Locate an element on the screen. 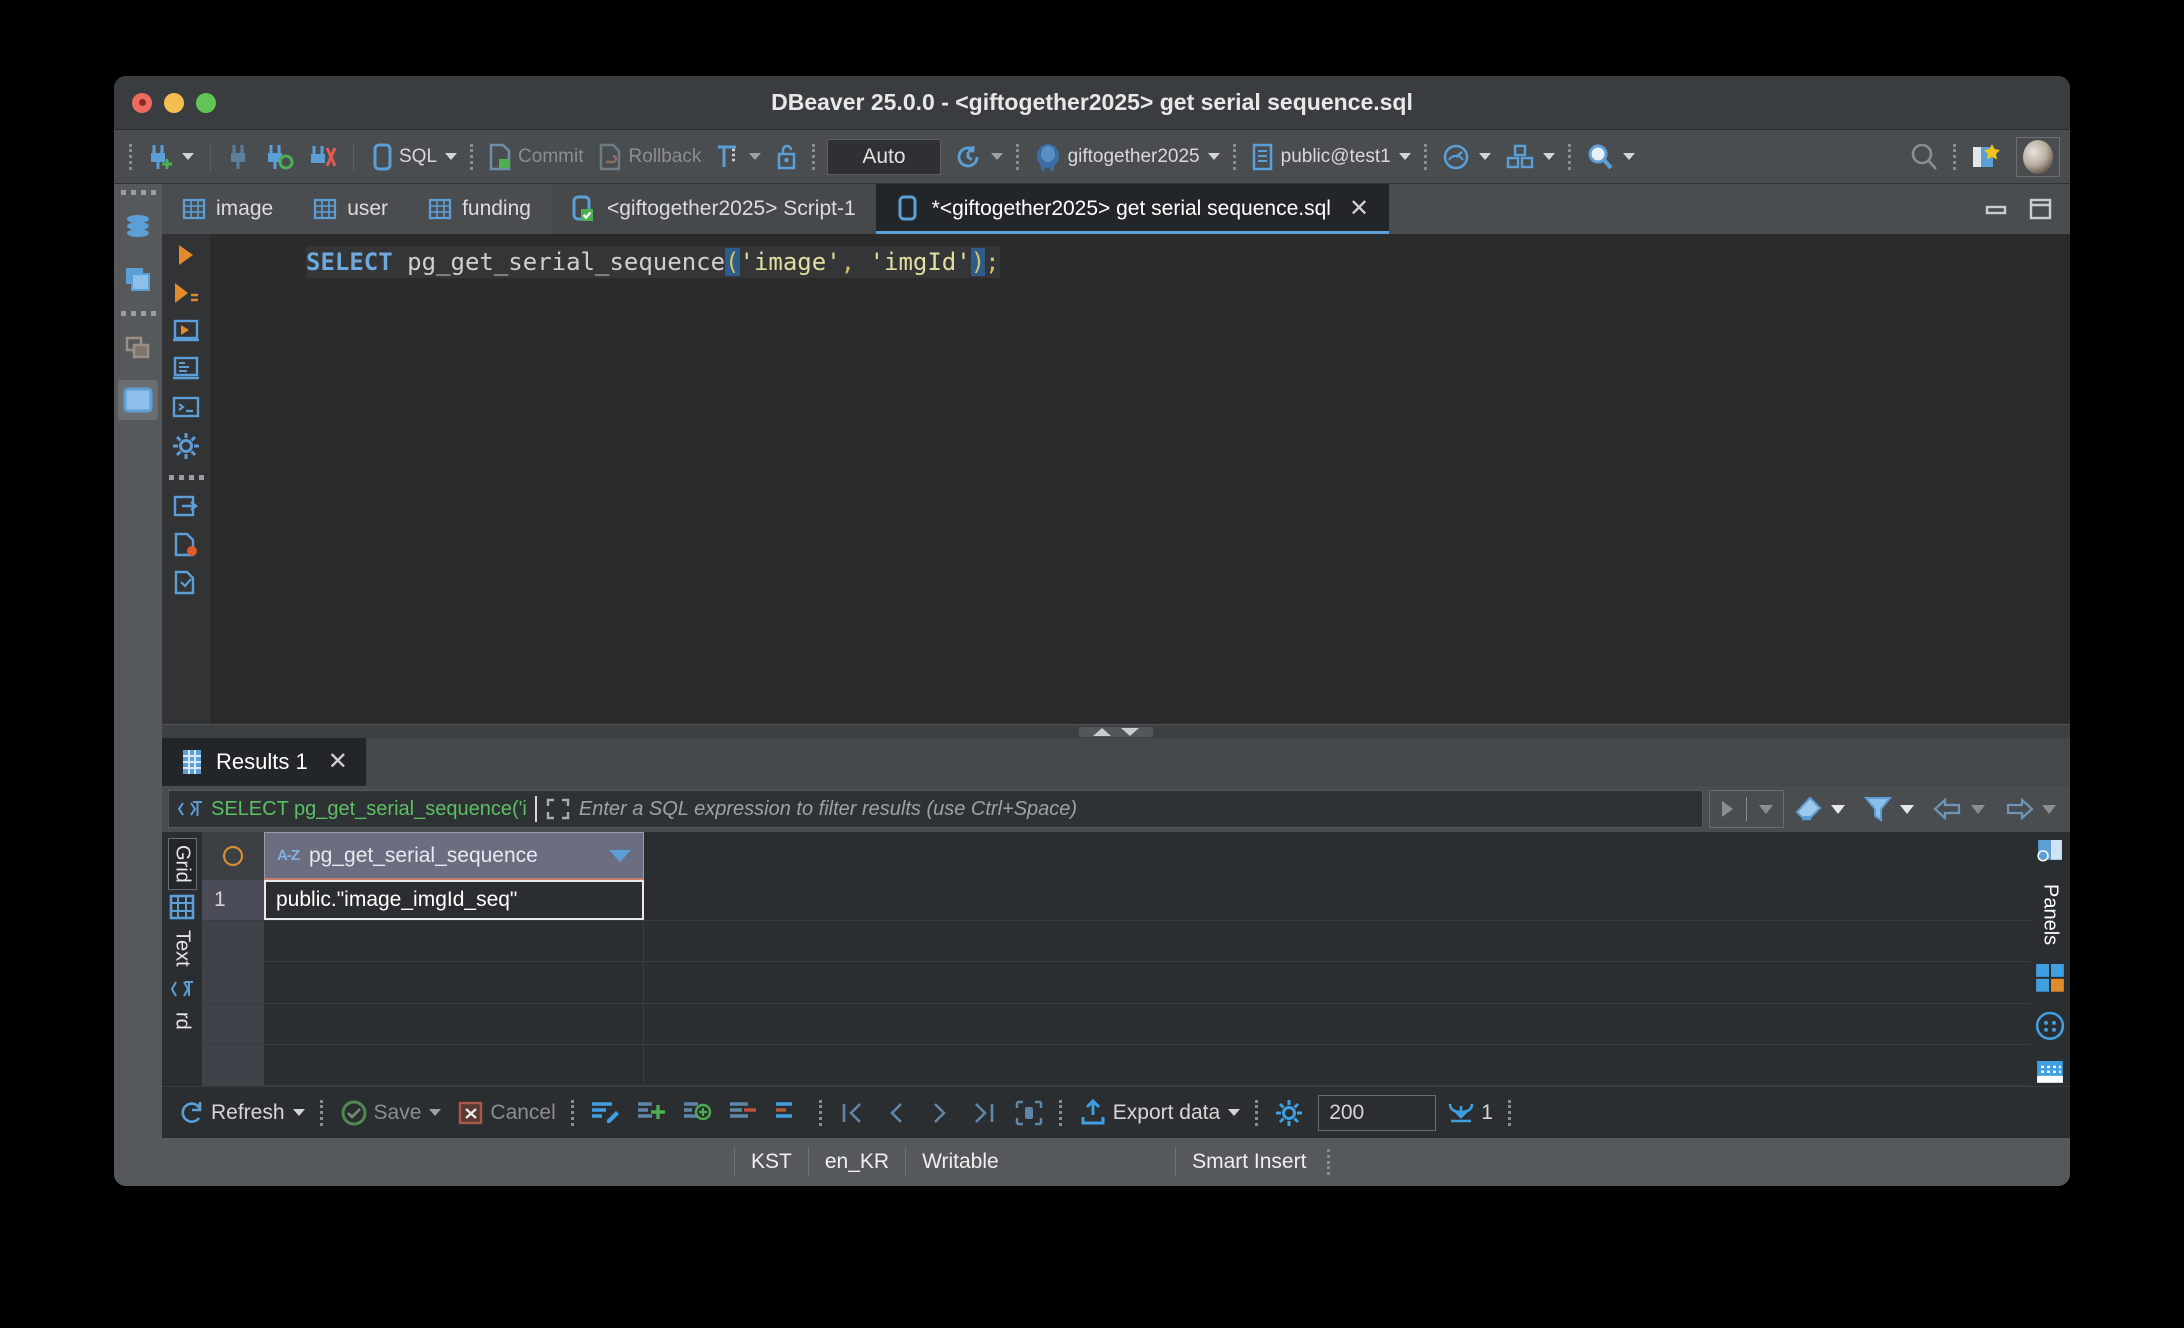  table-row: 1 public."image_imgId_seq" is located at coordinates (1116, 901).